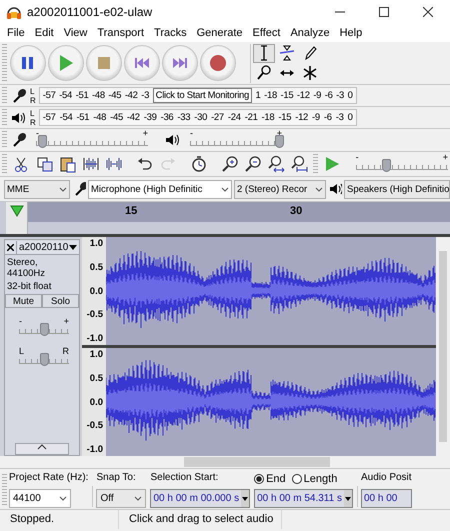 Image resolution: width=450 pixels, height=531 pixels. I want to click on max-label: R, so click(65, 351).